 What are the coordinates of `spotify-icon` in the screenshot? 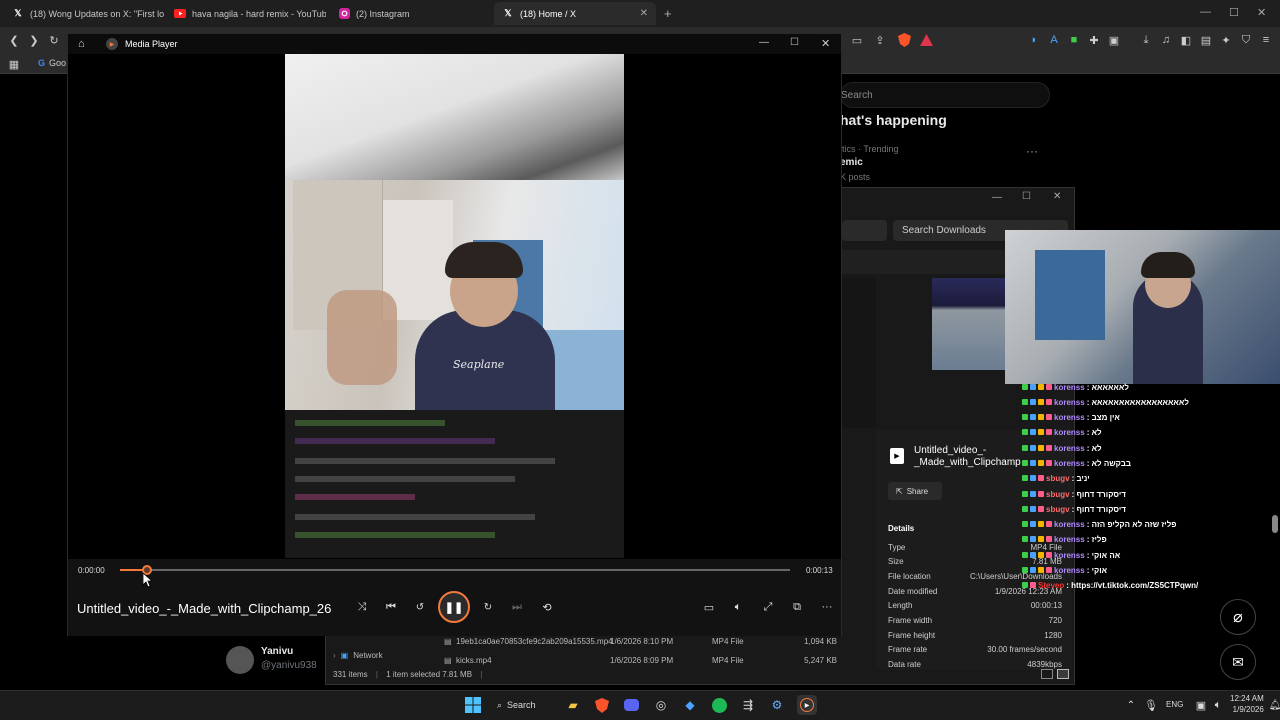 It's located at (719, 705).